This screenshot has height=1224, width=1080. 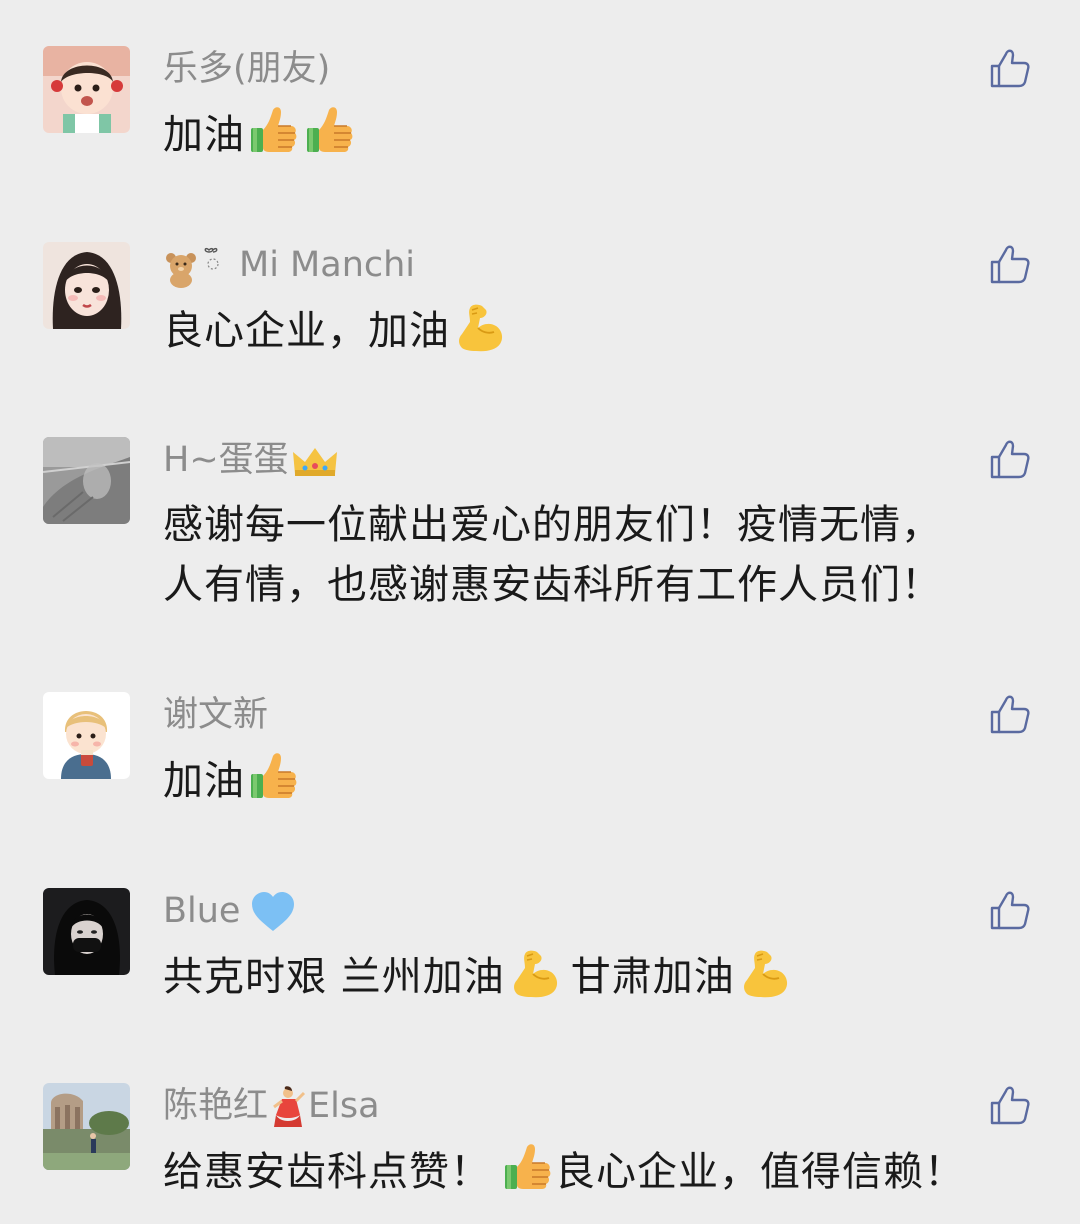 I want to click on comment-text: 良心企业，加油, so click(x=593, y=330).